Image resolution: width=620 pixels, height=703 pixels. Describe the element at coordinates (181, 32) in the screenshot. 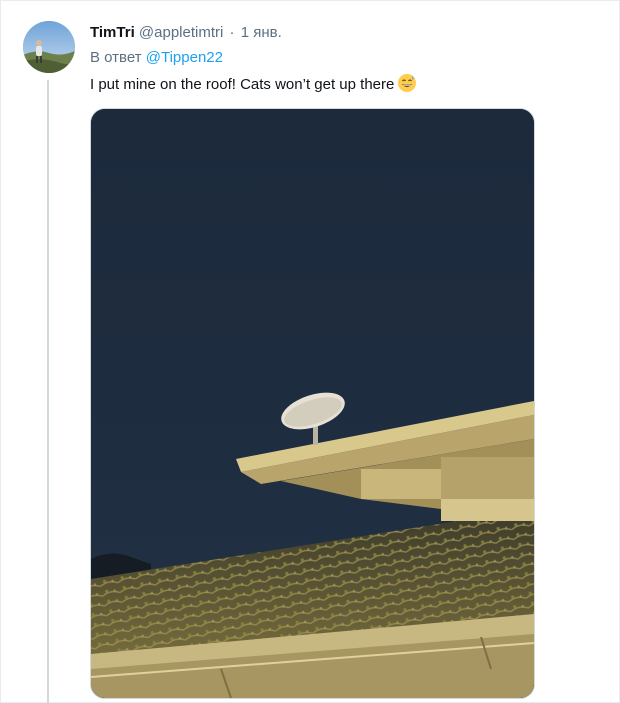

I see `handle: @appletimtri` at that location.